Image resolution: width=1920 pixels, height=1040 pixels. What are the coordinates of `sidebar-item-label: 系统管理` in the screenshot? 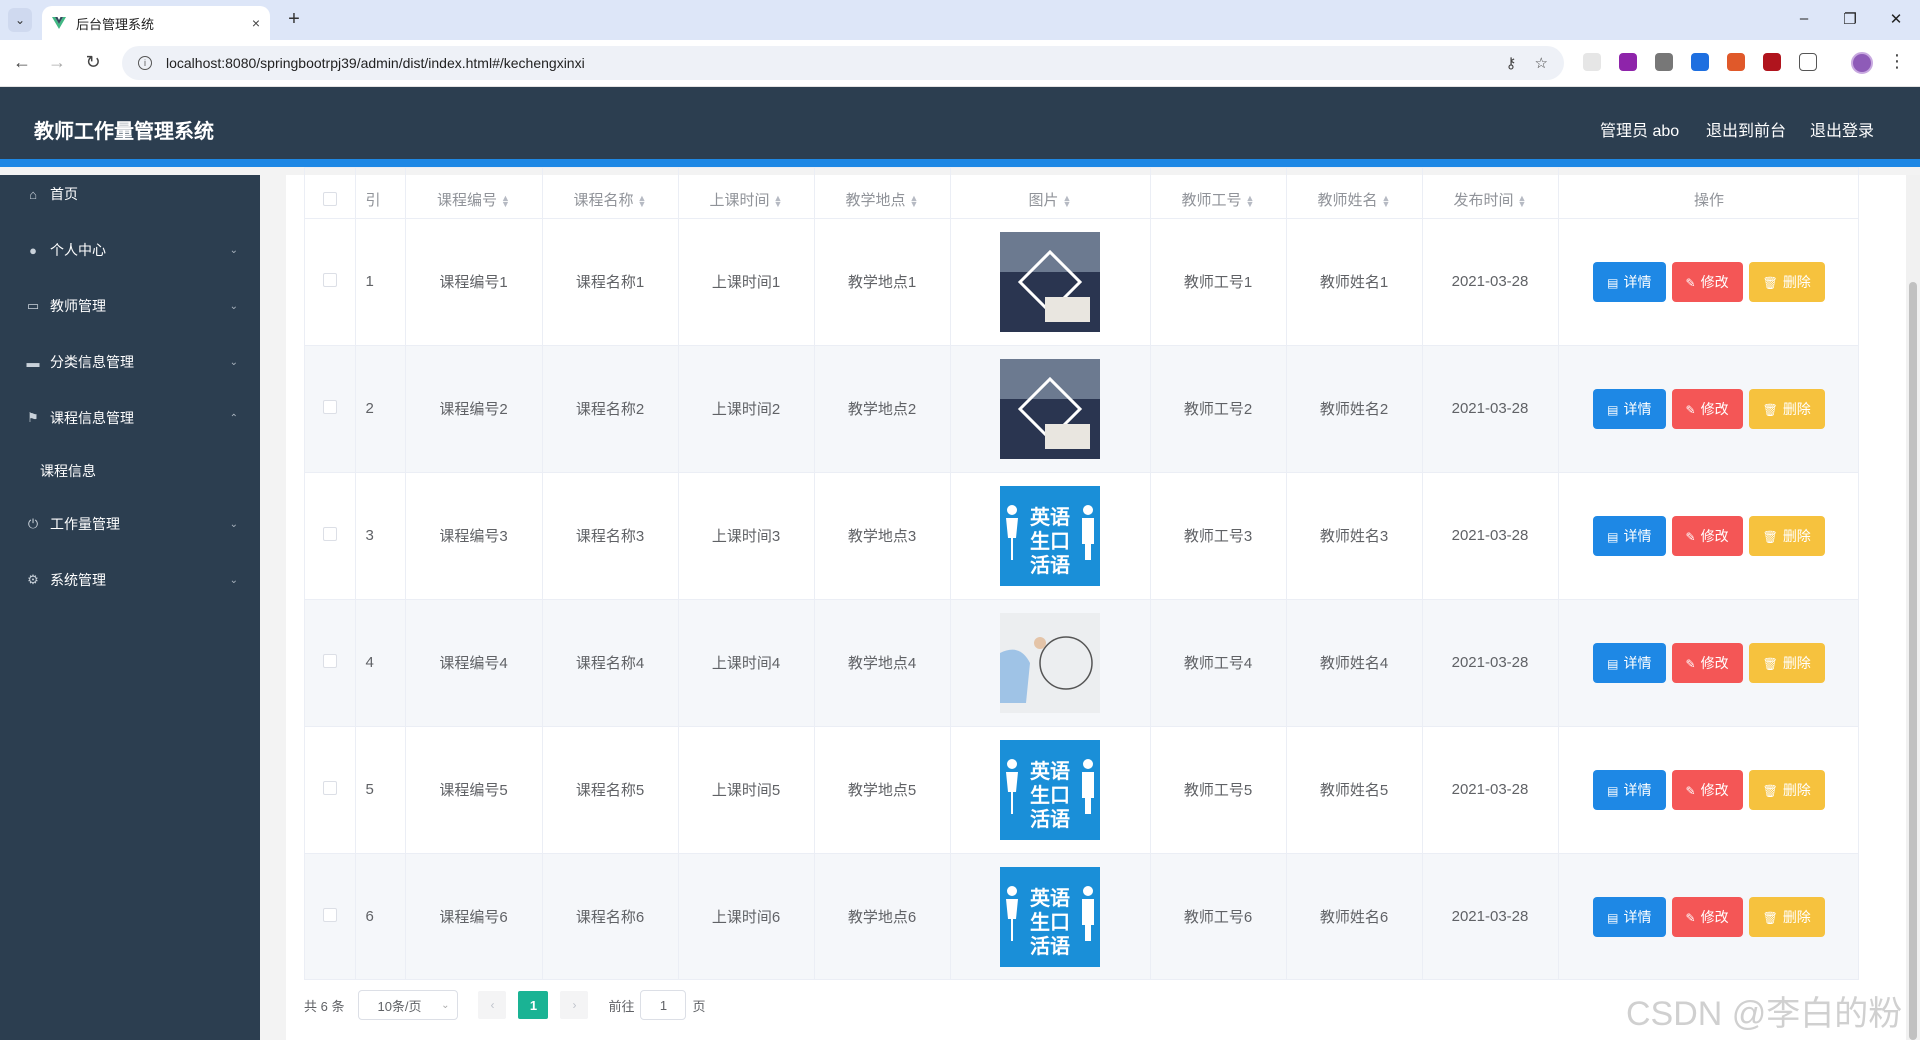 It's located at (78, 580).